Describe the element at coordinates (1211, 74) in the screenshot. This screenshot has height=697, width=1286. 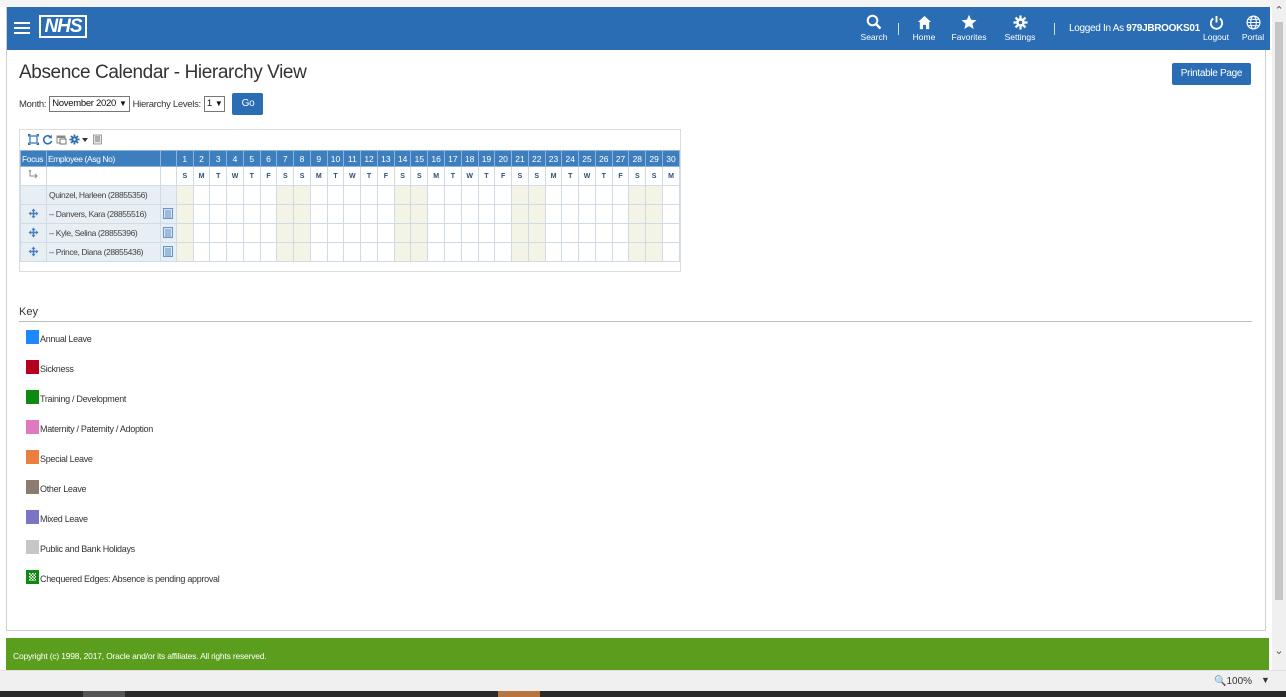
I see `printable-page-button: Printable Page` at that location.